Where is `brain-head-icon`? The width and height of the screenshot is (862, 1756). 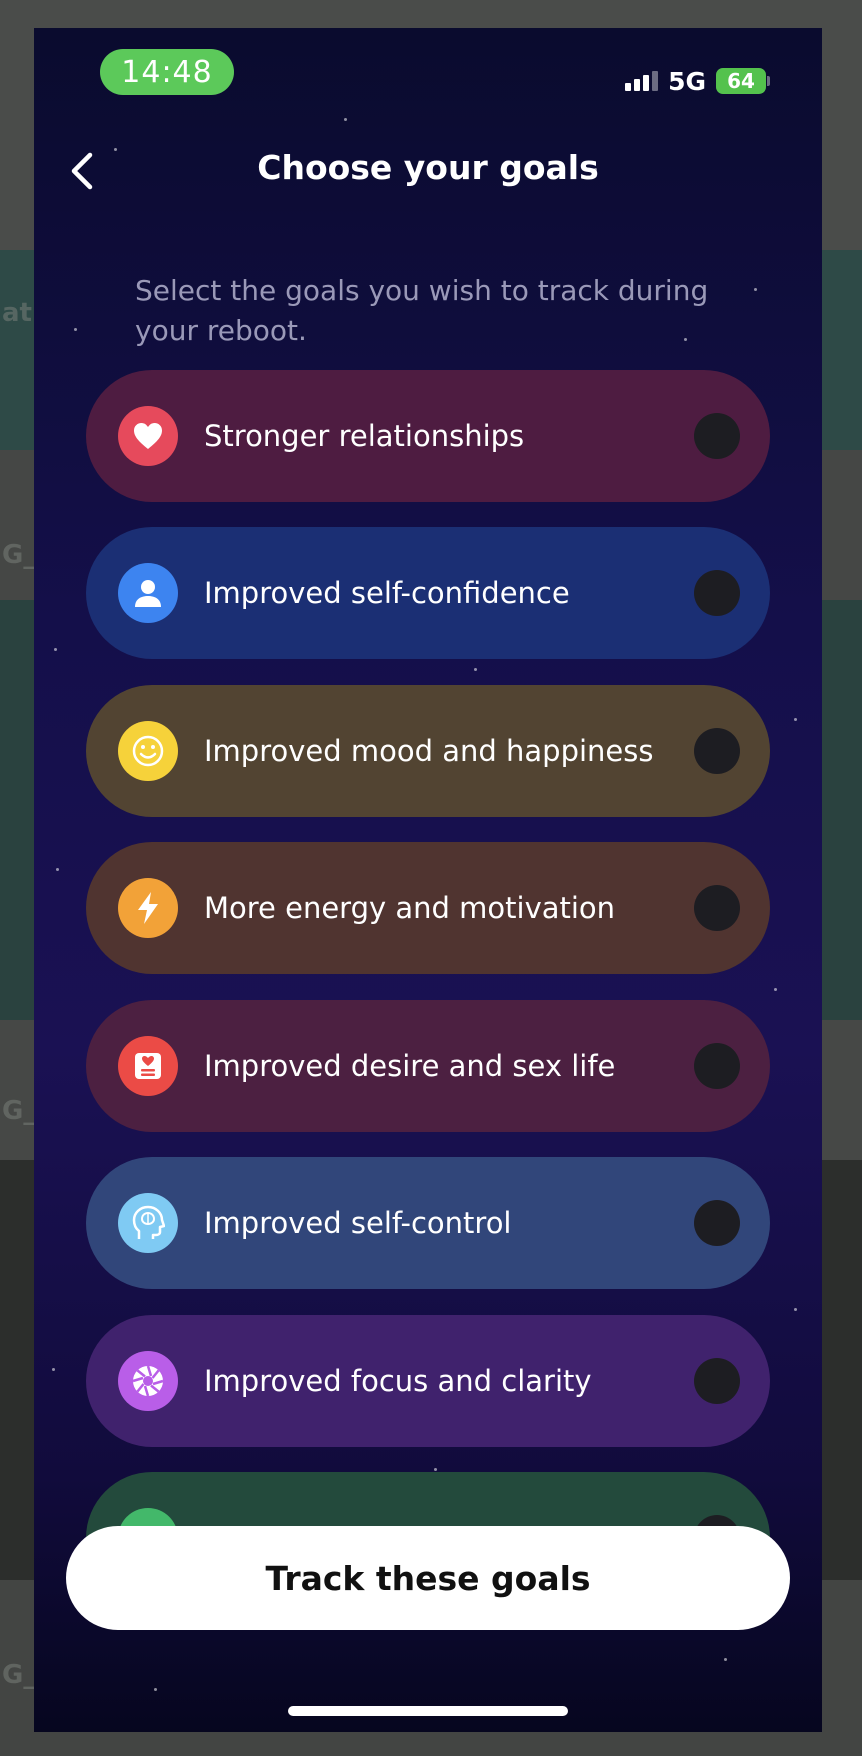 brain-head-icon is located at coordinates (148, 1223).